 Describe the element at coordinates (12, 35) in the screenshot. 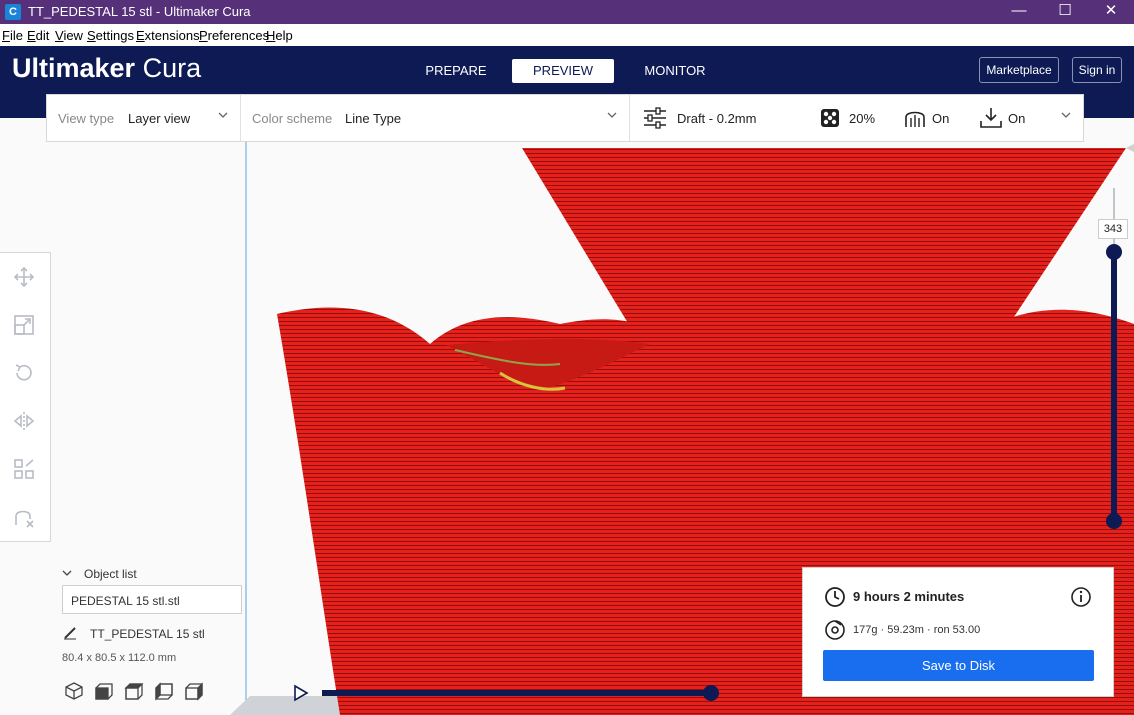

I see `menu-file: File` at that location.